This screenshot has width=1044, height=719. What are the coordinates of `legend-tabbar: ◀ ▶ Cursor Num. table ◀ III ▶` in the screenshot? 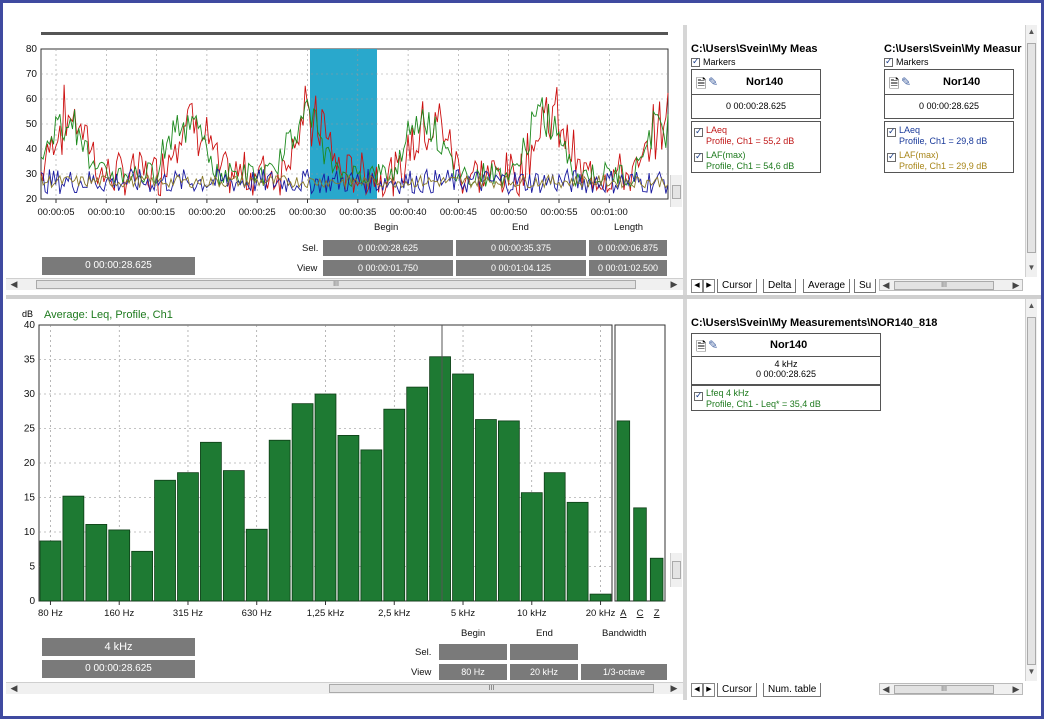 It's located at (858, 690).